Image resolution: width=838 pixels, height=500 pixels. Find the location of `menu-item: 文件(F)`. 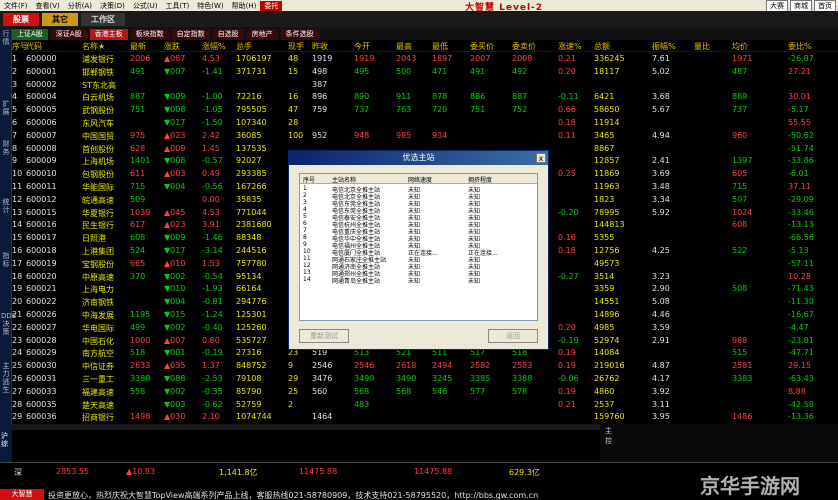

menu-item: 文件(F) is located at coordinates (16, 6).